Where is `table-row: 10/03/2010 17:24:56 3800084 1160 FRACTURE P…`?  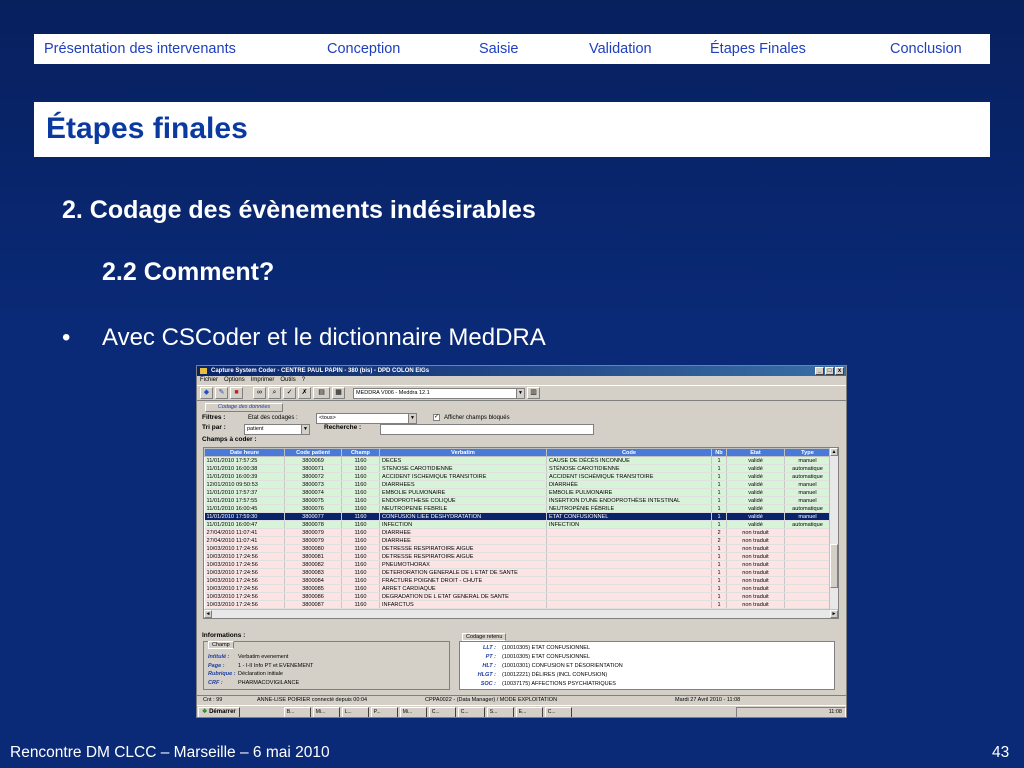 table-row: 10/03/2010 17:24:56 3800084 1160 FRACTURE P… is located at coordinates (517, 580).